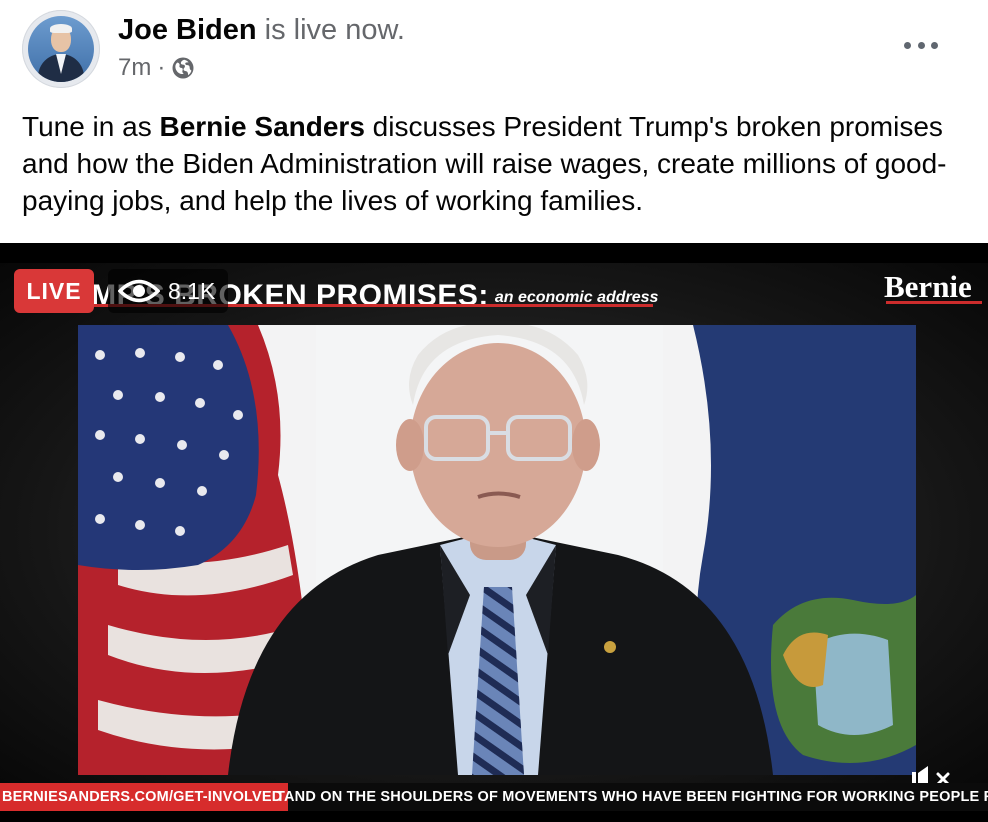 This screenshot has height=822, width=988. Describe the element at coordinates (334, 30) in the screenshot. I see `live-status-text: is live now.` at that location.